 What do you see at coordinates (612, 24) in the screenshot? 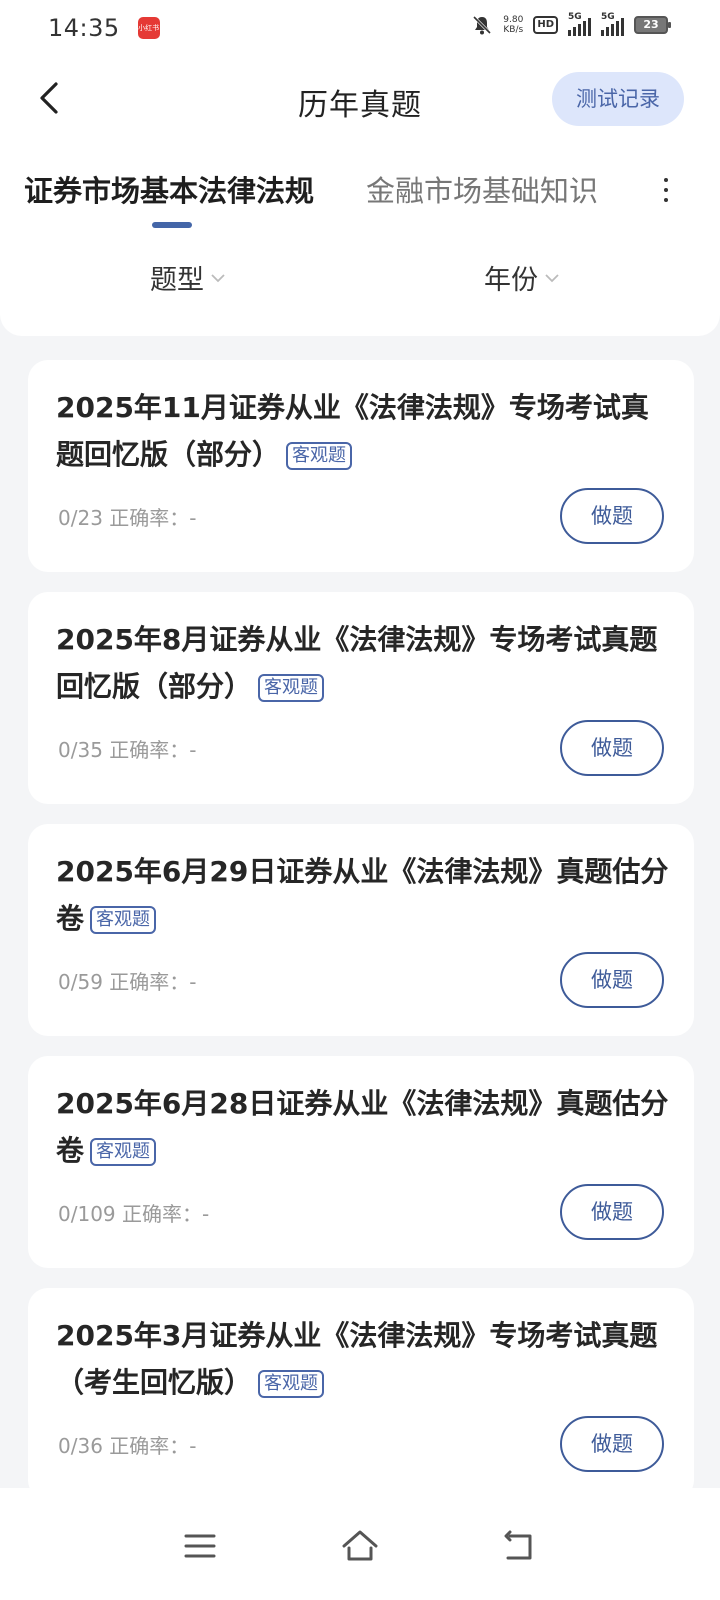
I see `signal-icon-sim2: 5G` at bounding box center [612, 24].